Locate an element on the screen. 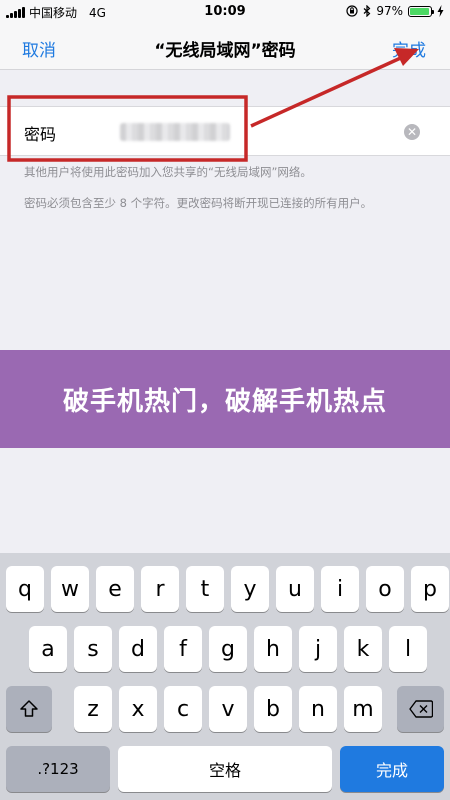  key-p: p is located at coordinates (430, 589).